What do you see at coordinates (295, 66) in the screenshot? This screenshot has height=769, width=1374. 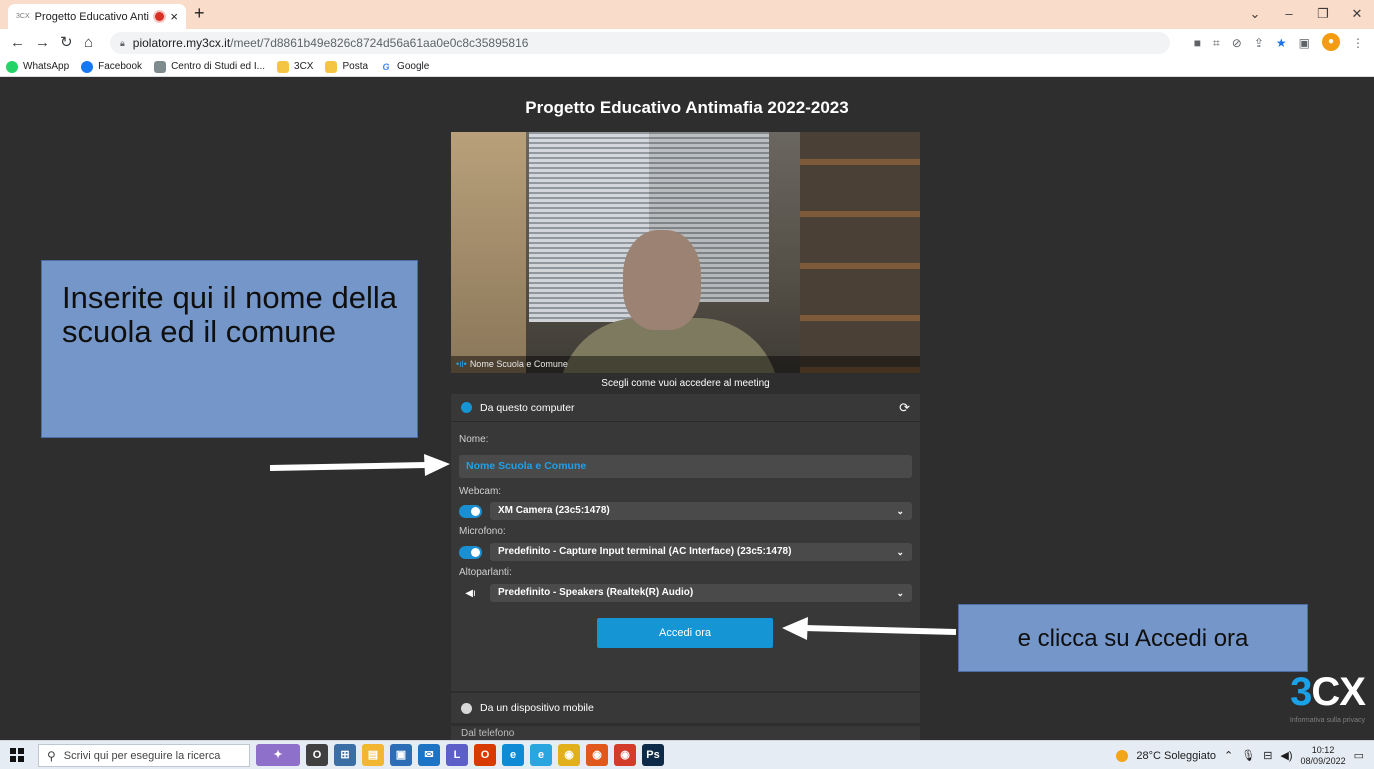 I see `bookmark-3cx: 3CX` at bounding box center [295, 66].